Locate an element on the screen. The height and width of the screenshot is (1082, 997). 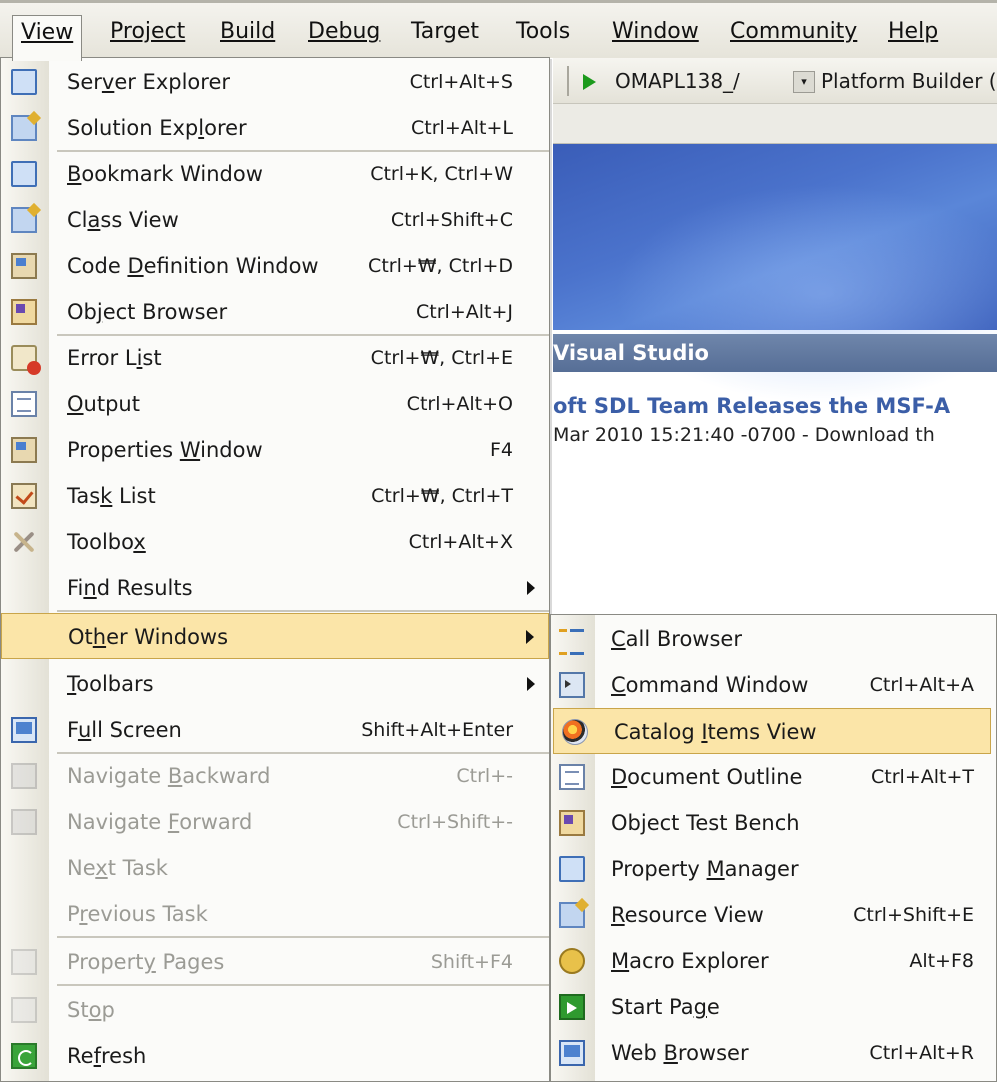
menu-item-call-browser: Call Browser is located at coordinates (773, 639).